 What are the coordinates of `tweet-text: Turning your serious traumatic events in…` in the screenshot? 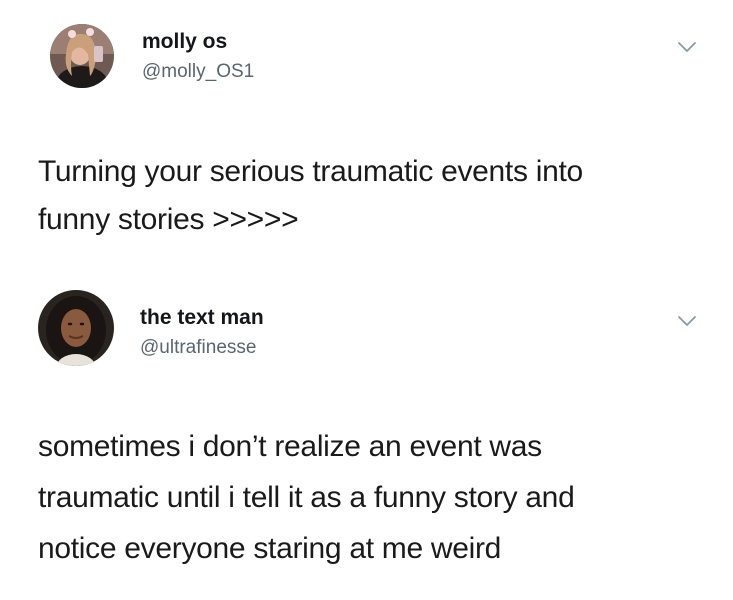 It's located at (378, 196).